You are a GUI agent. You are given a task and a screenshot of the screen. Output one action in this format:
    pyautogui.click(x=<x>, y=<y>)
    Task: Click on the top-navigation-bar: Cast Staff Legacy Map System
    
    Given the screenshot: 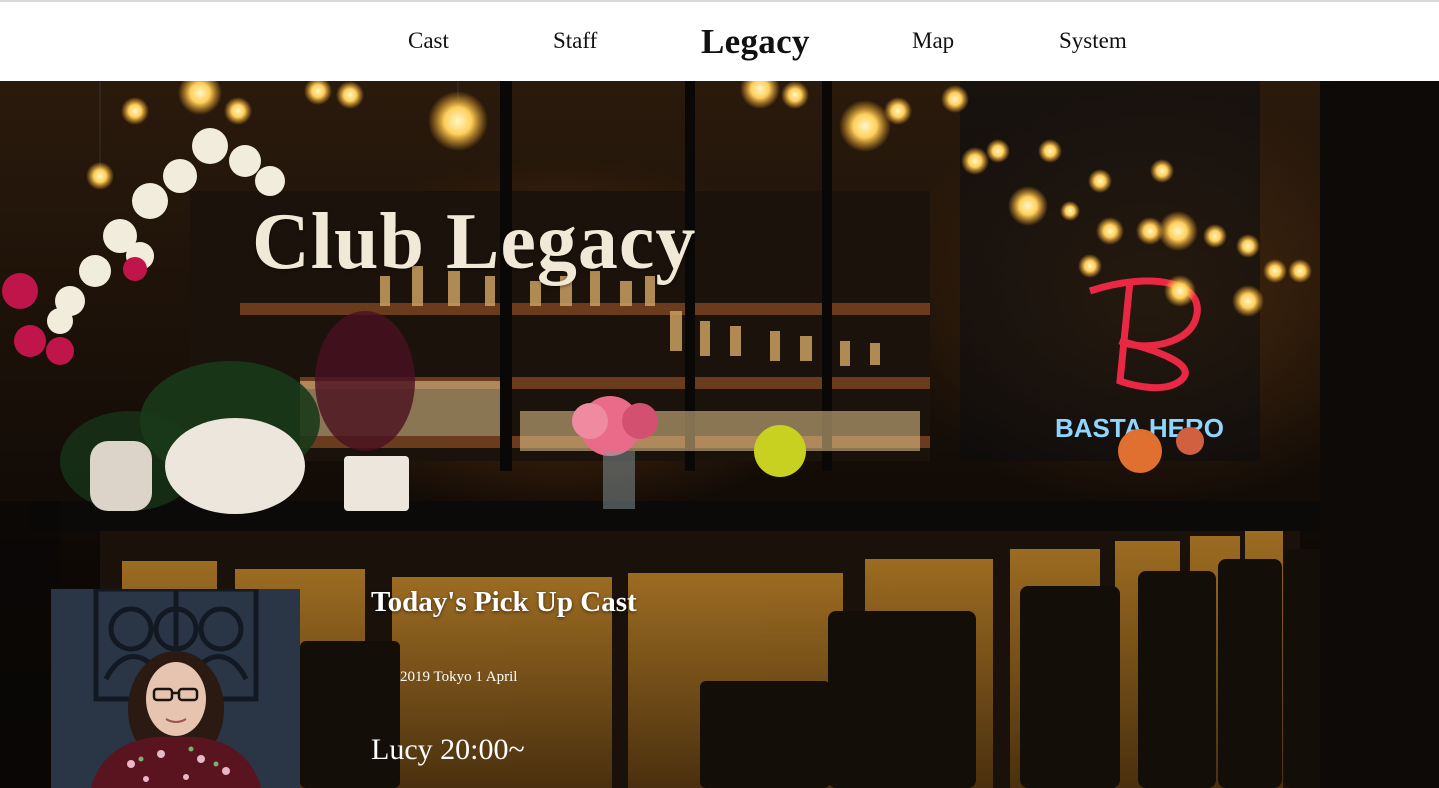 What is the action you would take?
    pyautogui.click(x=719, y=40)
    